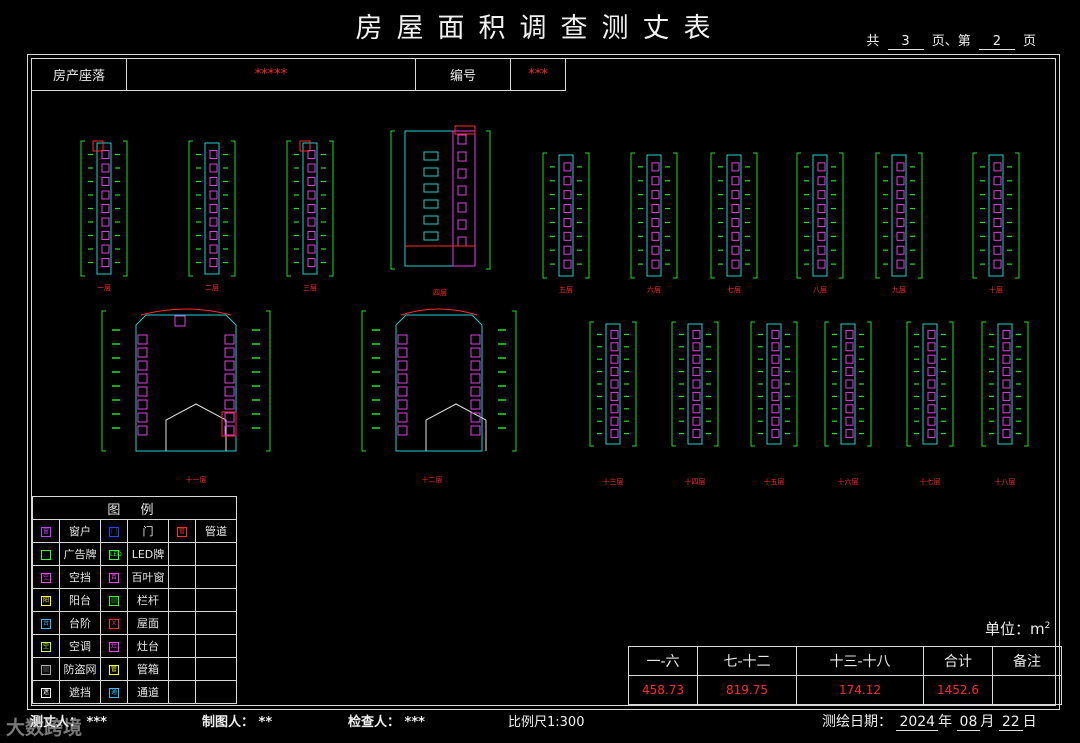 The image size is (1080, 743). I want to click on legend-title: 图 例, so click(134, 508).